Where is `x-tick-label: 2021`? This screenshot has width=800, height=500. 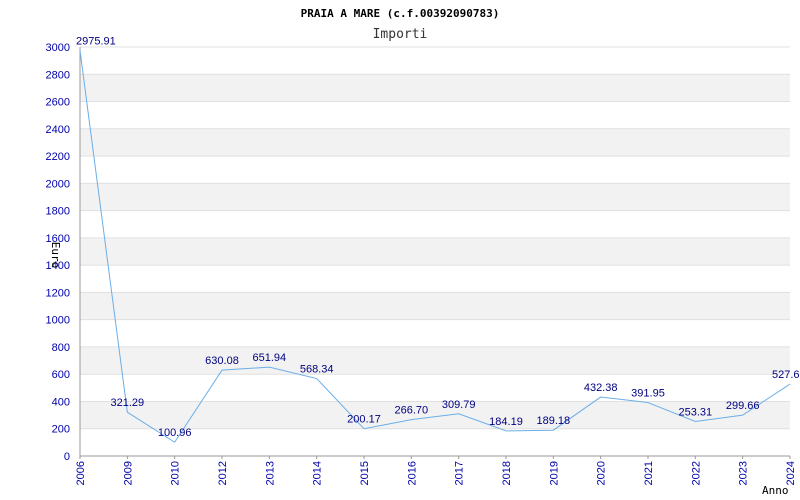 x-tick-label: 2021 is located at coordinates (649, 473).